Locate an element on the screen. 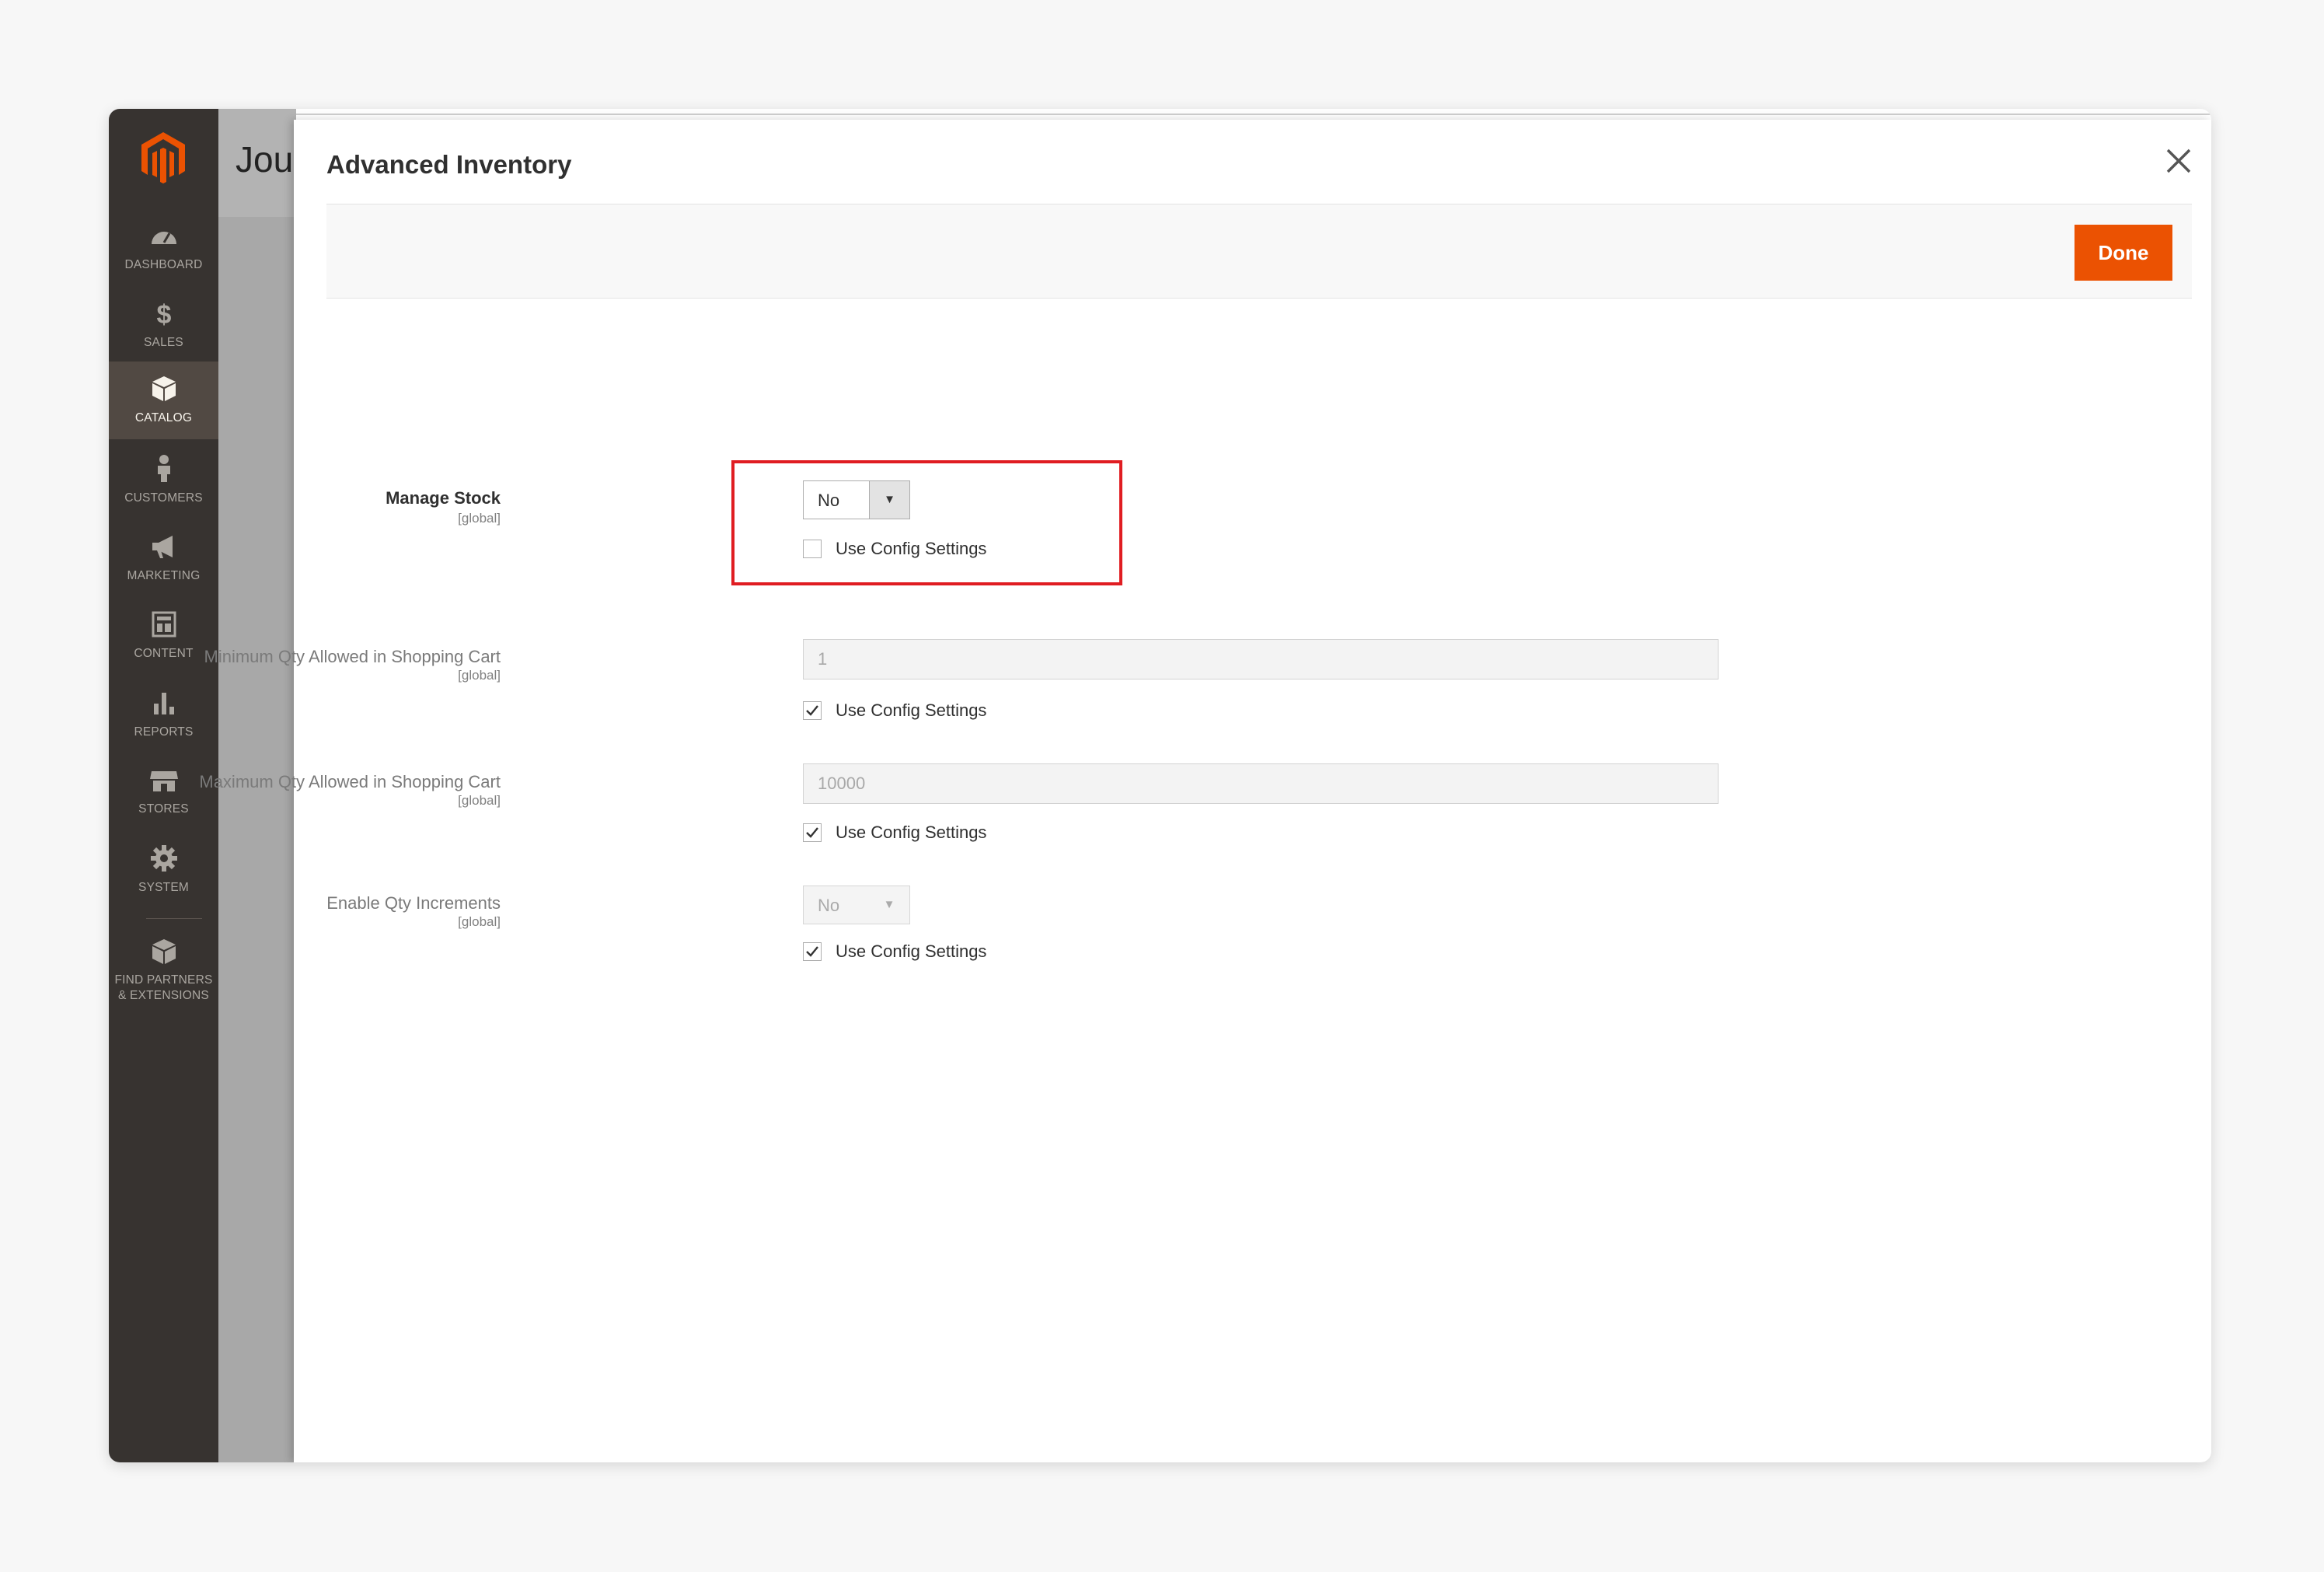 The width and height of the screenshot is (2324, 1572). modal-action-bar: Done is located at coordinates (1259, 252).